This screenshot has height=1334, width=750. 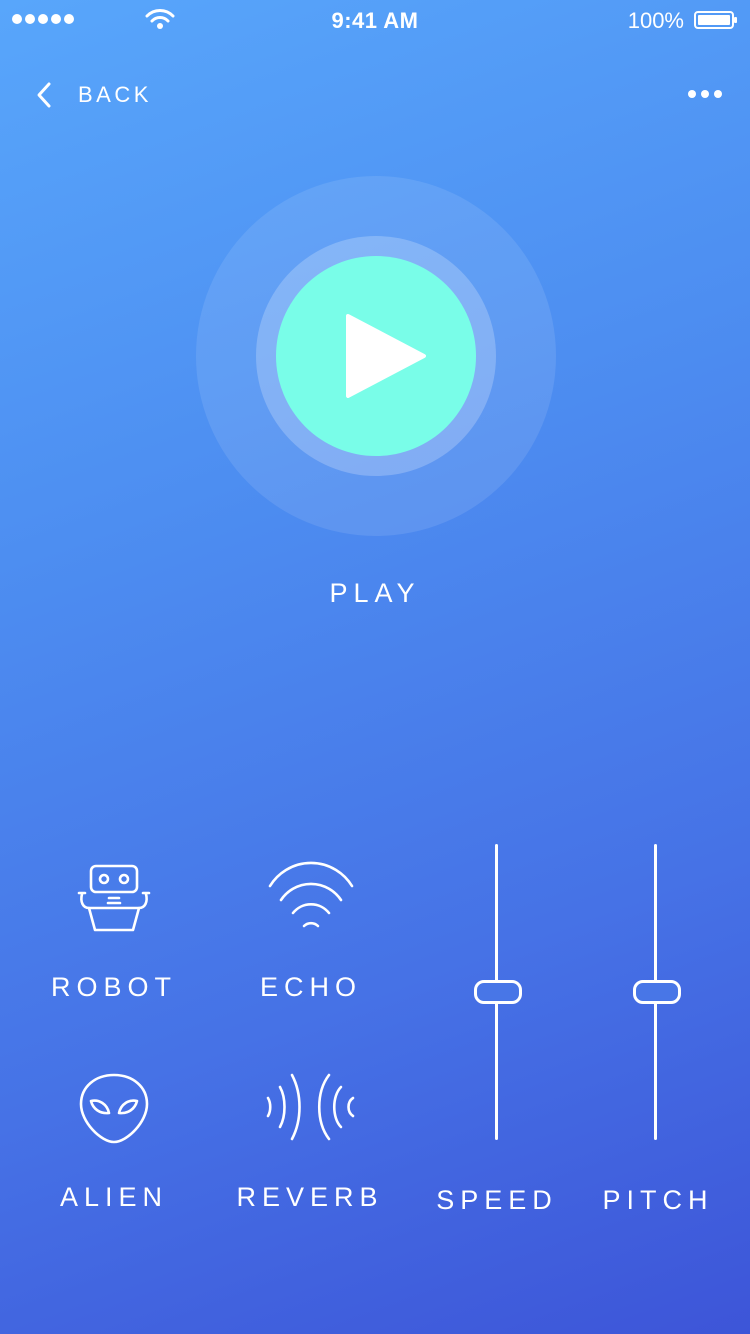 I want to click on speed-slider, so click(x=497, y=992).